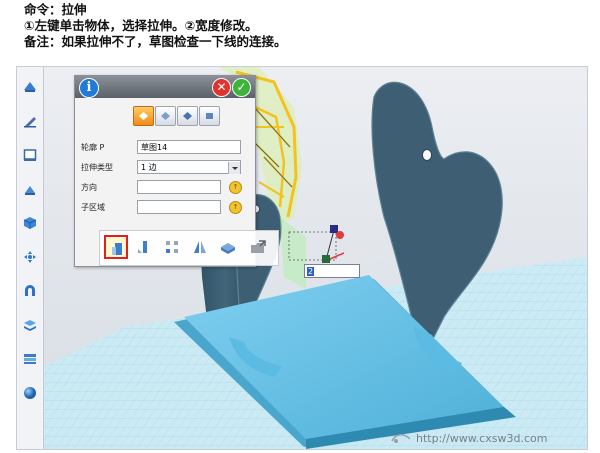 This screenshot has height=453, width=600. I want to click on right-hole, so click(427, 155).